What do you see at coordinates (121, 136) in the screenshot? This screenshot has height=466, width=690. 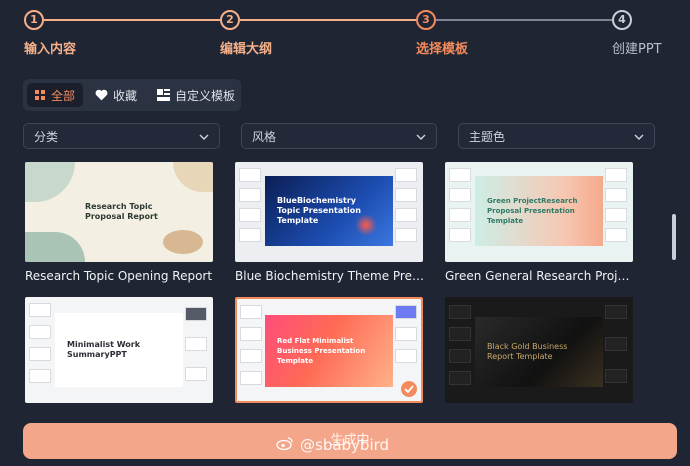 I see `category-select: 分类` at bounding box center [121, 136].